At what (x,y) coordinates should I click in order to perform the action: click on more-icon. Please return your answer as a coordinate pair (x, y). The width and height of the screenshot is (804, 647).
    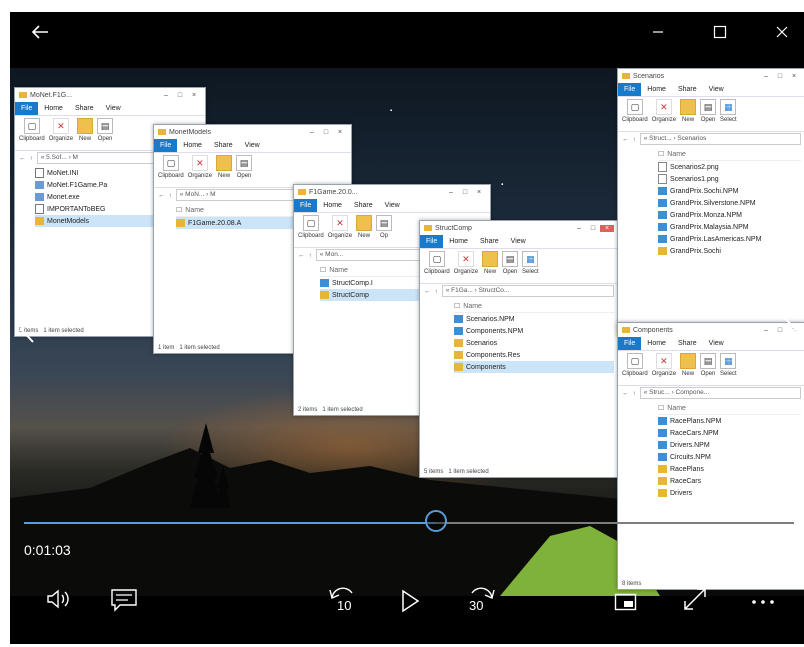
    Looking at the image, I should click on (763, 603).